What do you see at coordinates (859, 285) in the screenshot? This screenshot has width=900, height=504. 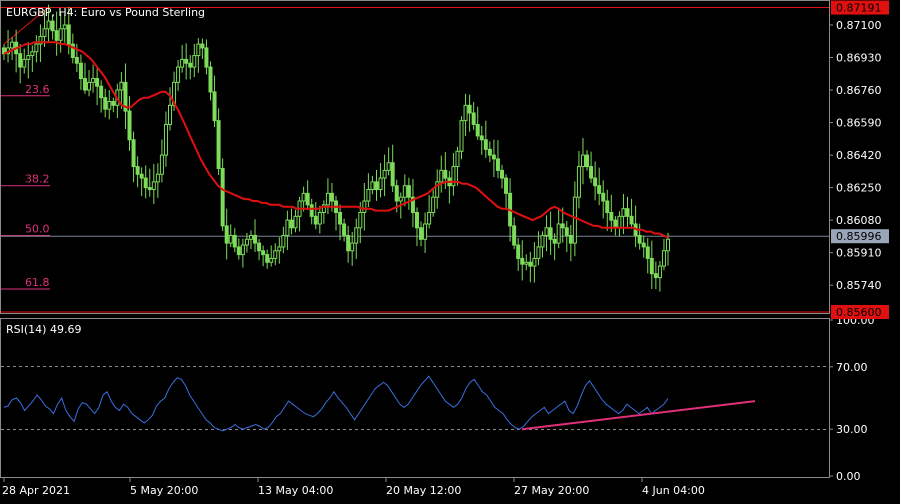 I see `price-tick-label: 0.85740` at bounding box center [859, 285].